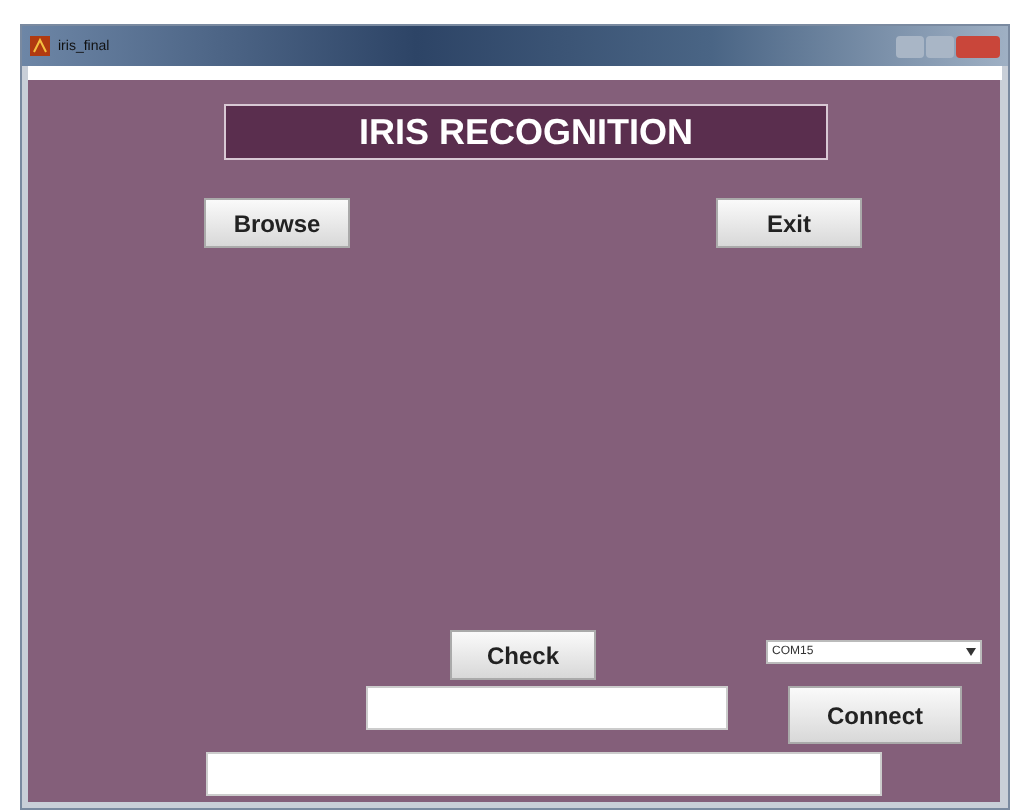  Describe the element at coordinates (547, 708) in the screenshot. I see `result-field` at that location.